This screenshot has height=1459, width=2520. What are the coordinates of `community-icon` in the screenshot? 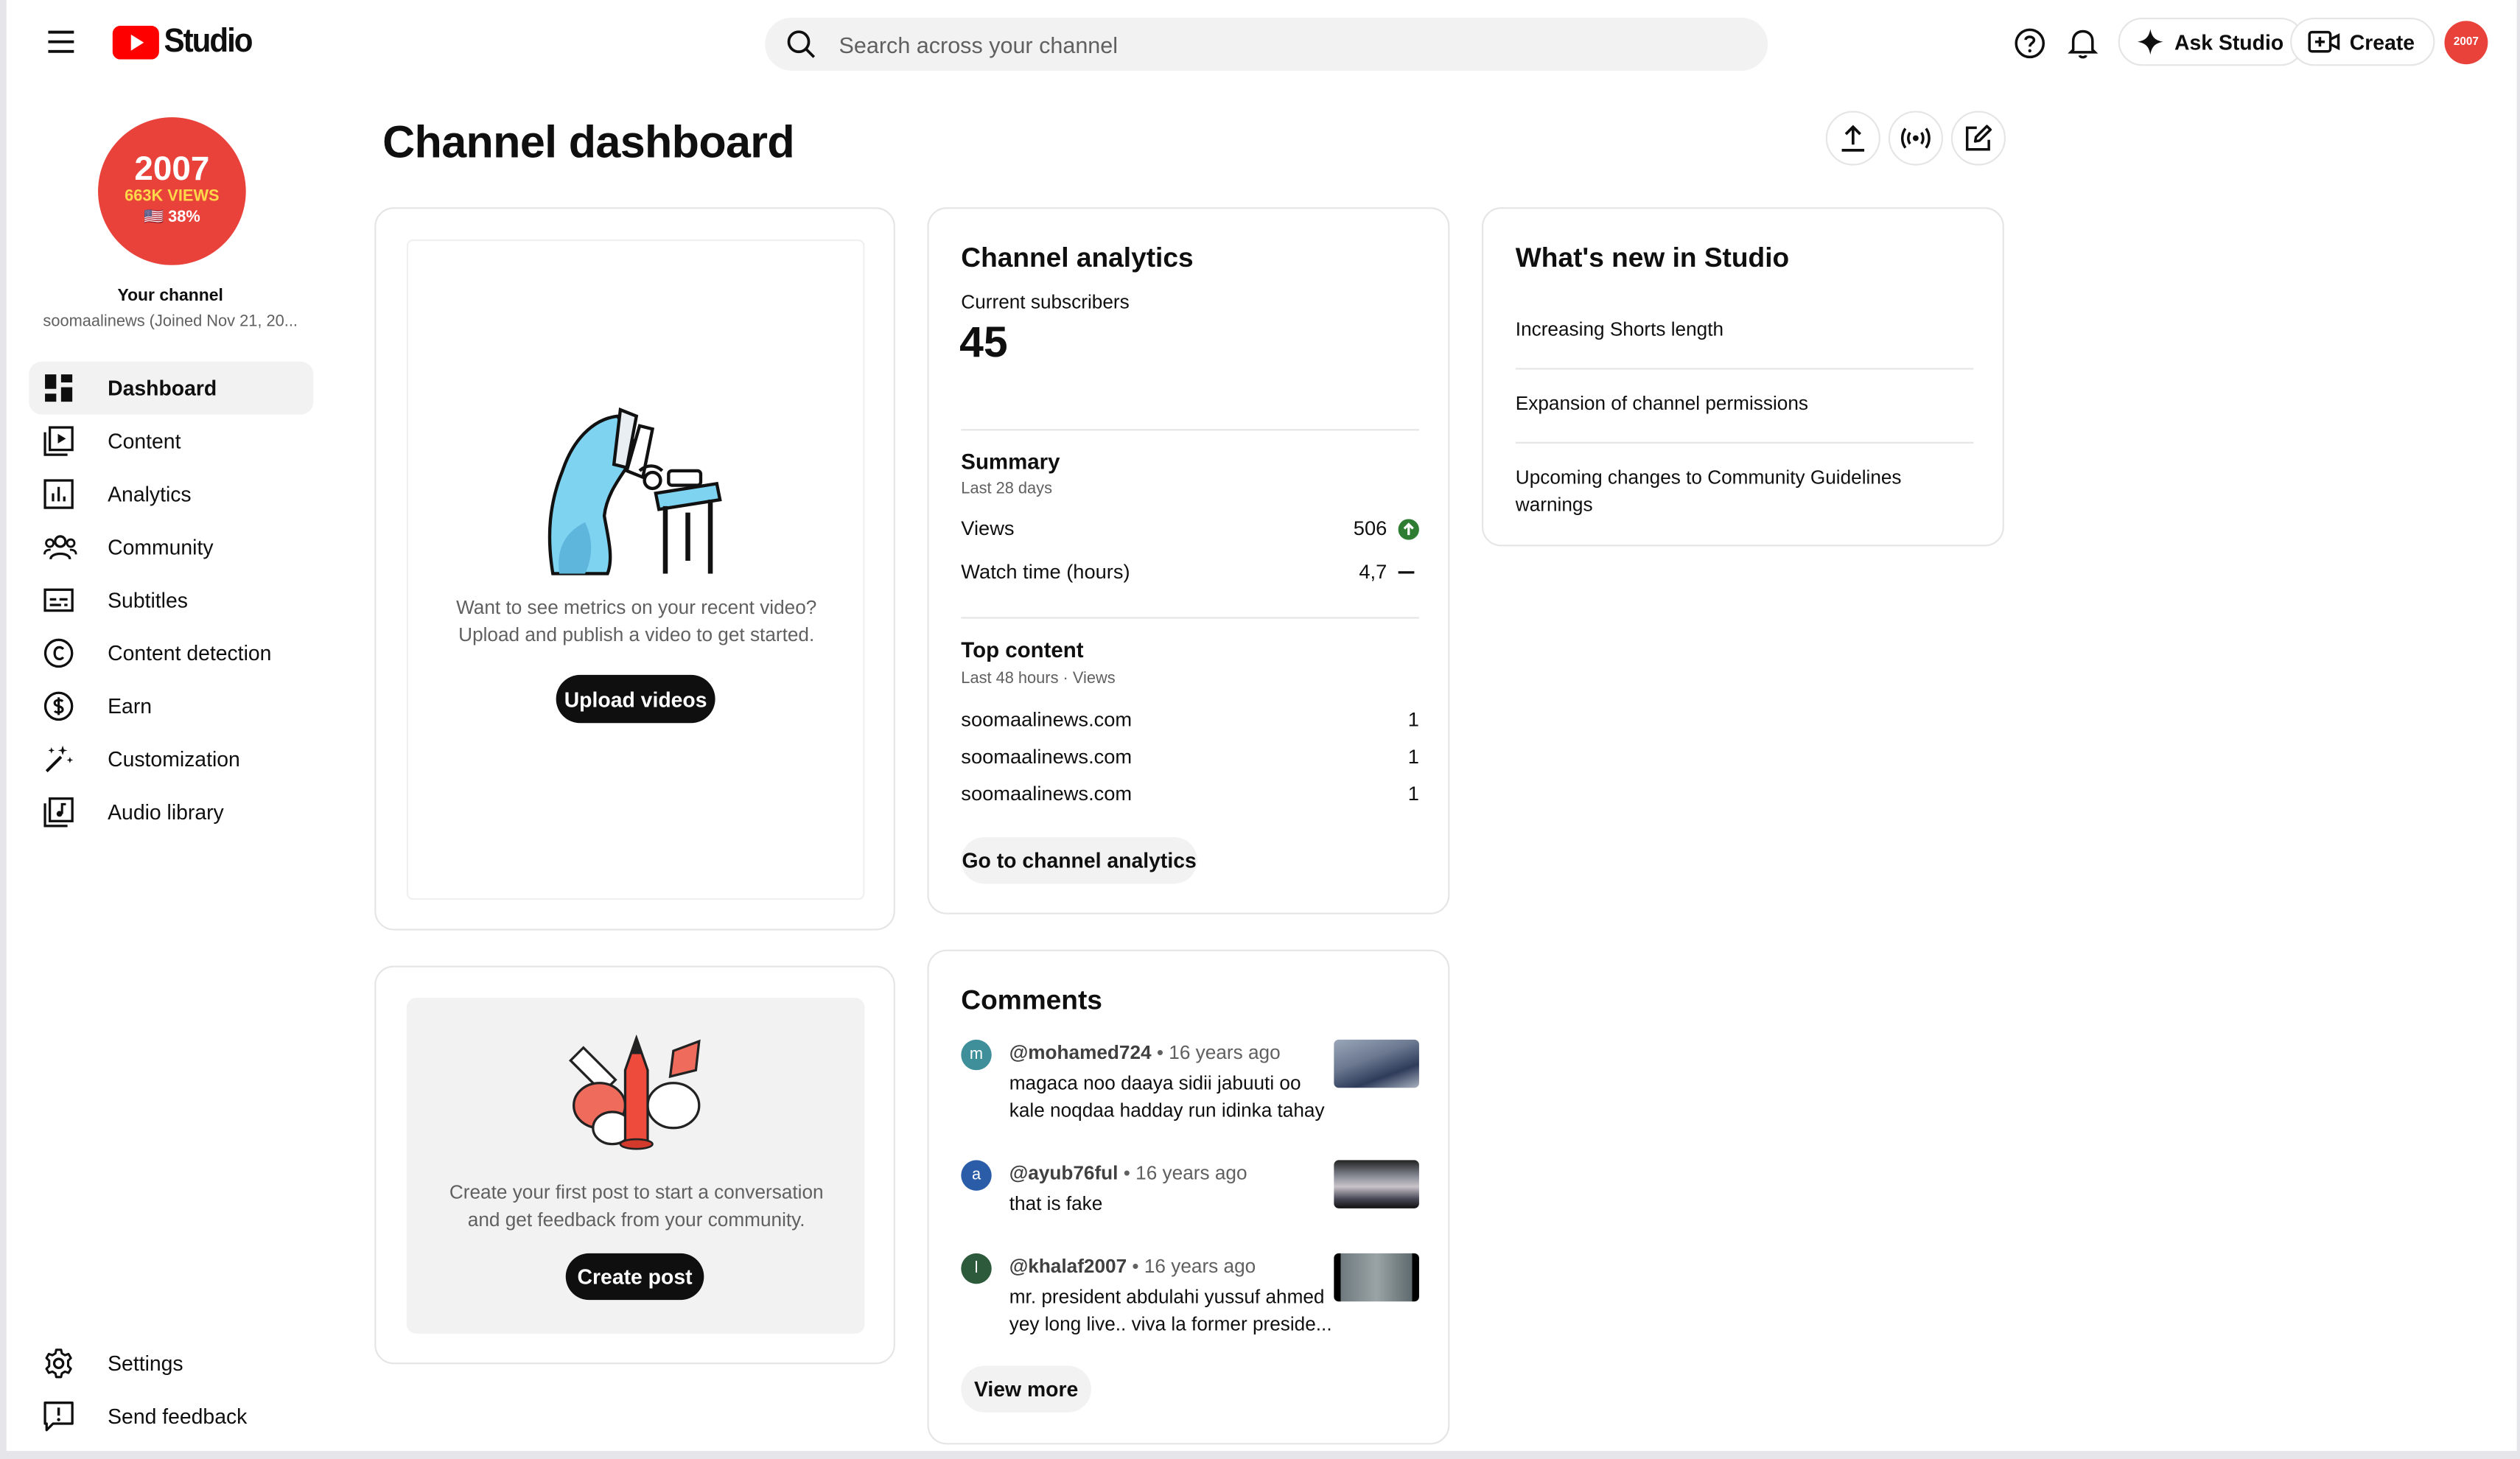 It's located at (60, 547).